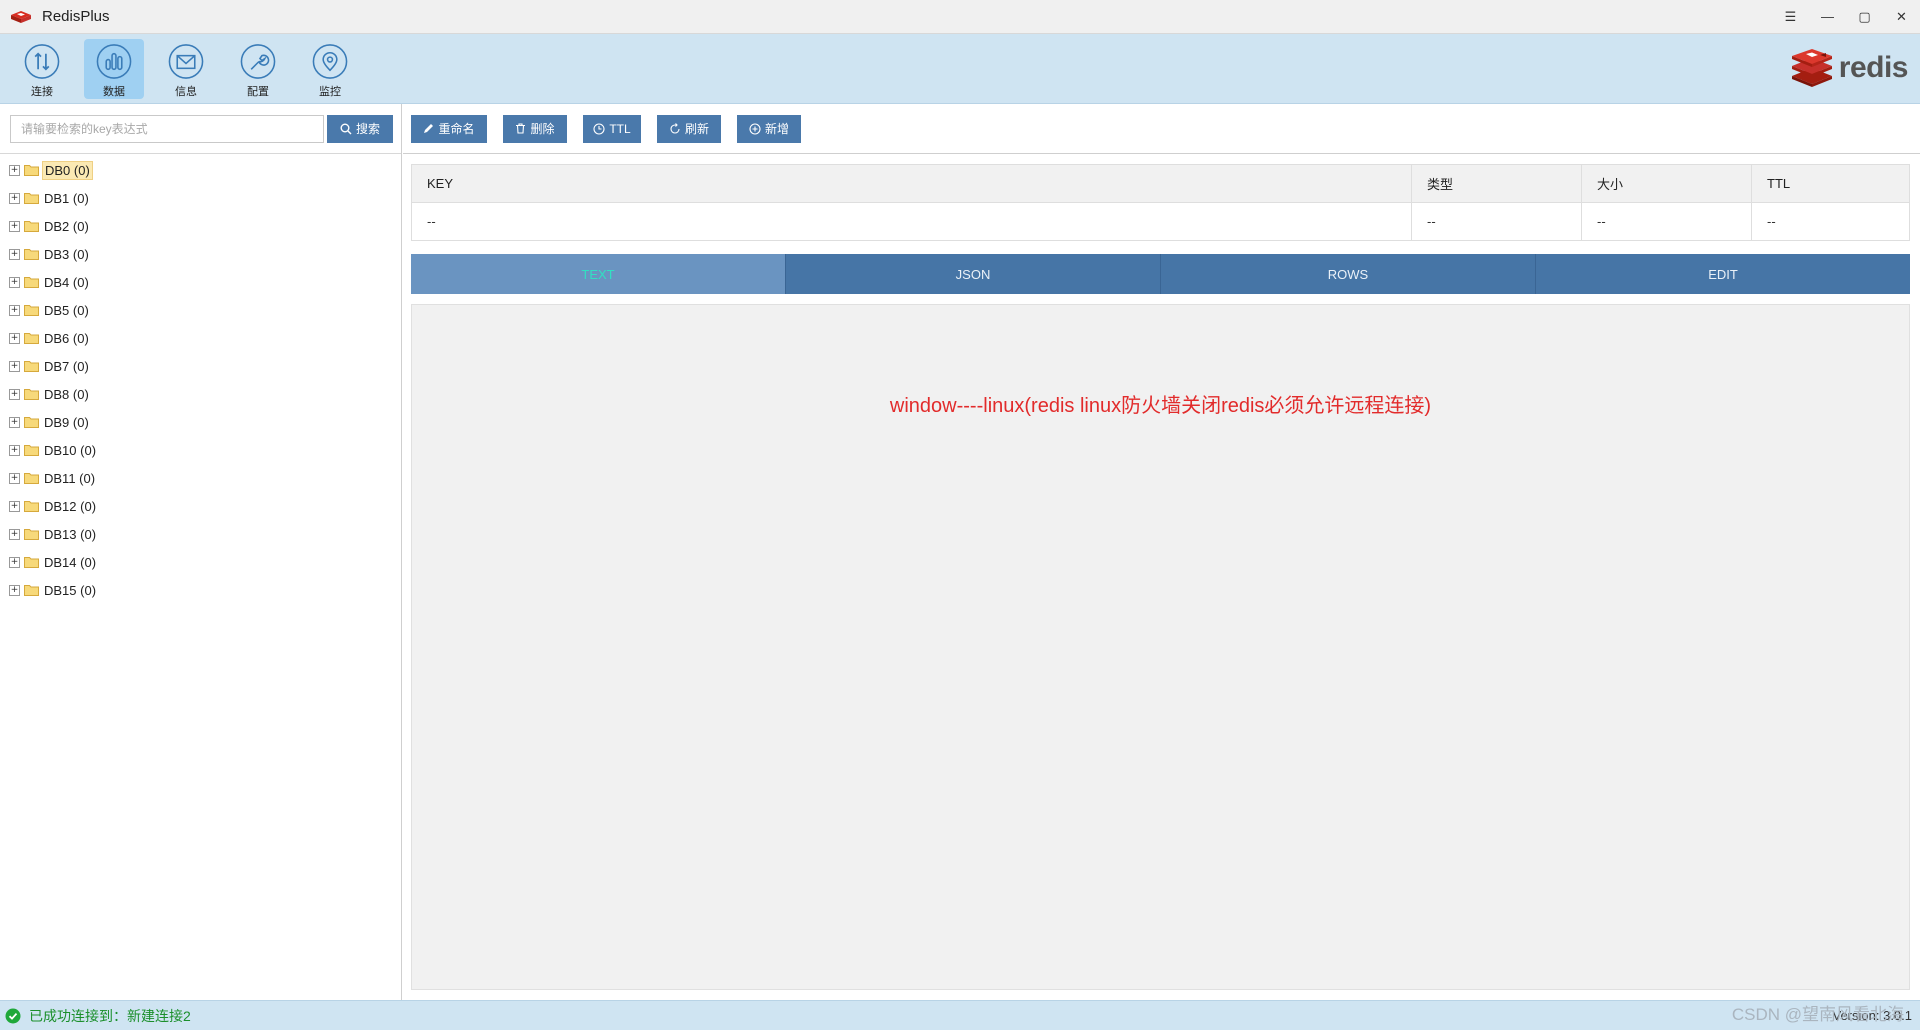 Image resolution: width=1920 pixels, height=1030 pixels. I want to click on refresh-icon, so click(675, 128).